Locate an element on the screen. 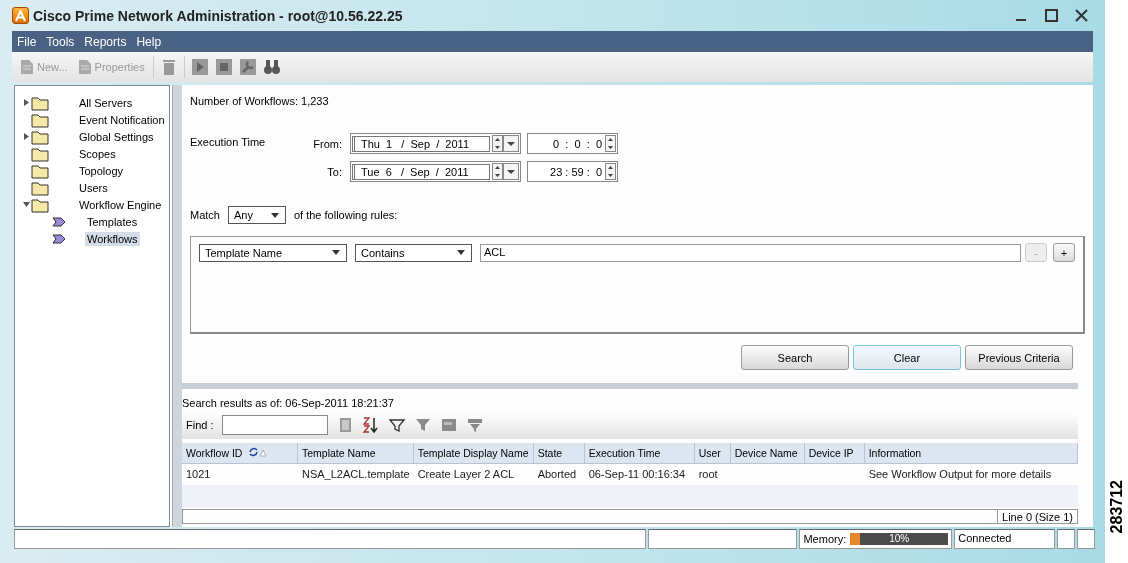 This screenshot has width=1128, height=563. column-header: Information is located at coordinates (971, 453).